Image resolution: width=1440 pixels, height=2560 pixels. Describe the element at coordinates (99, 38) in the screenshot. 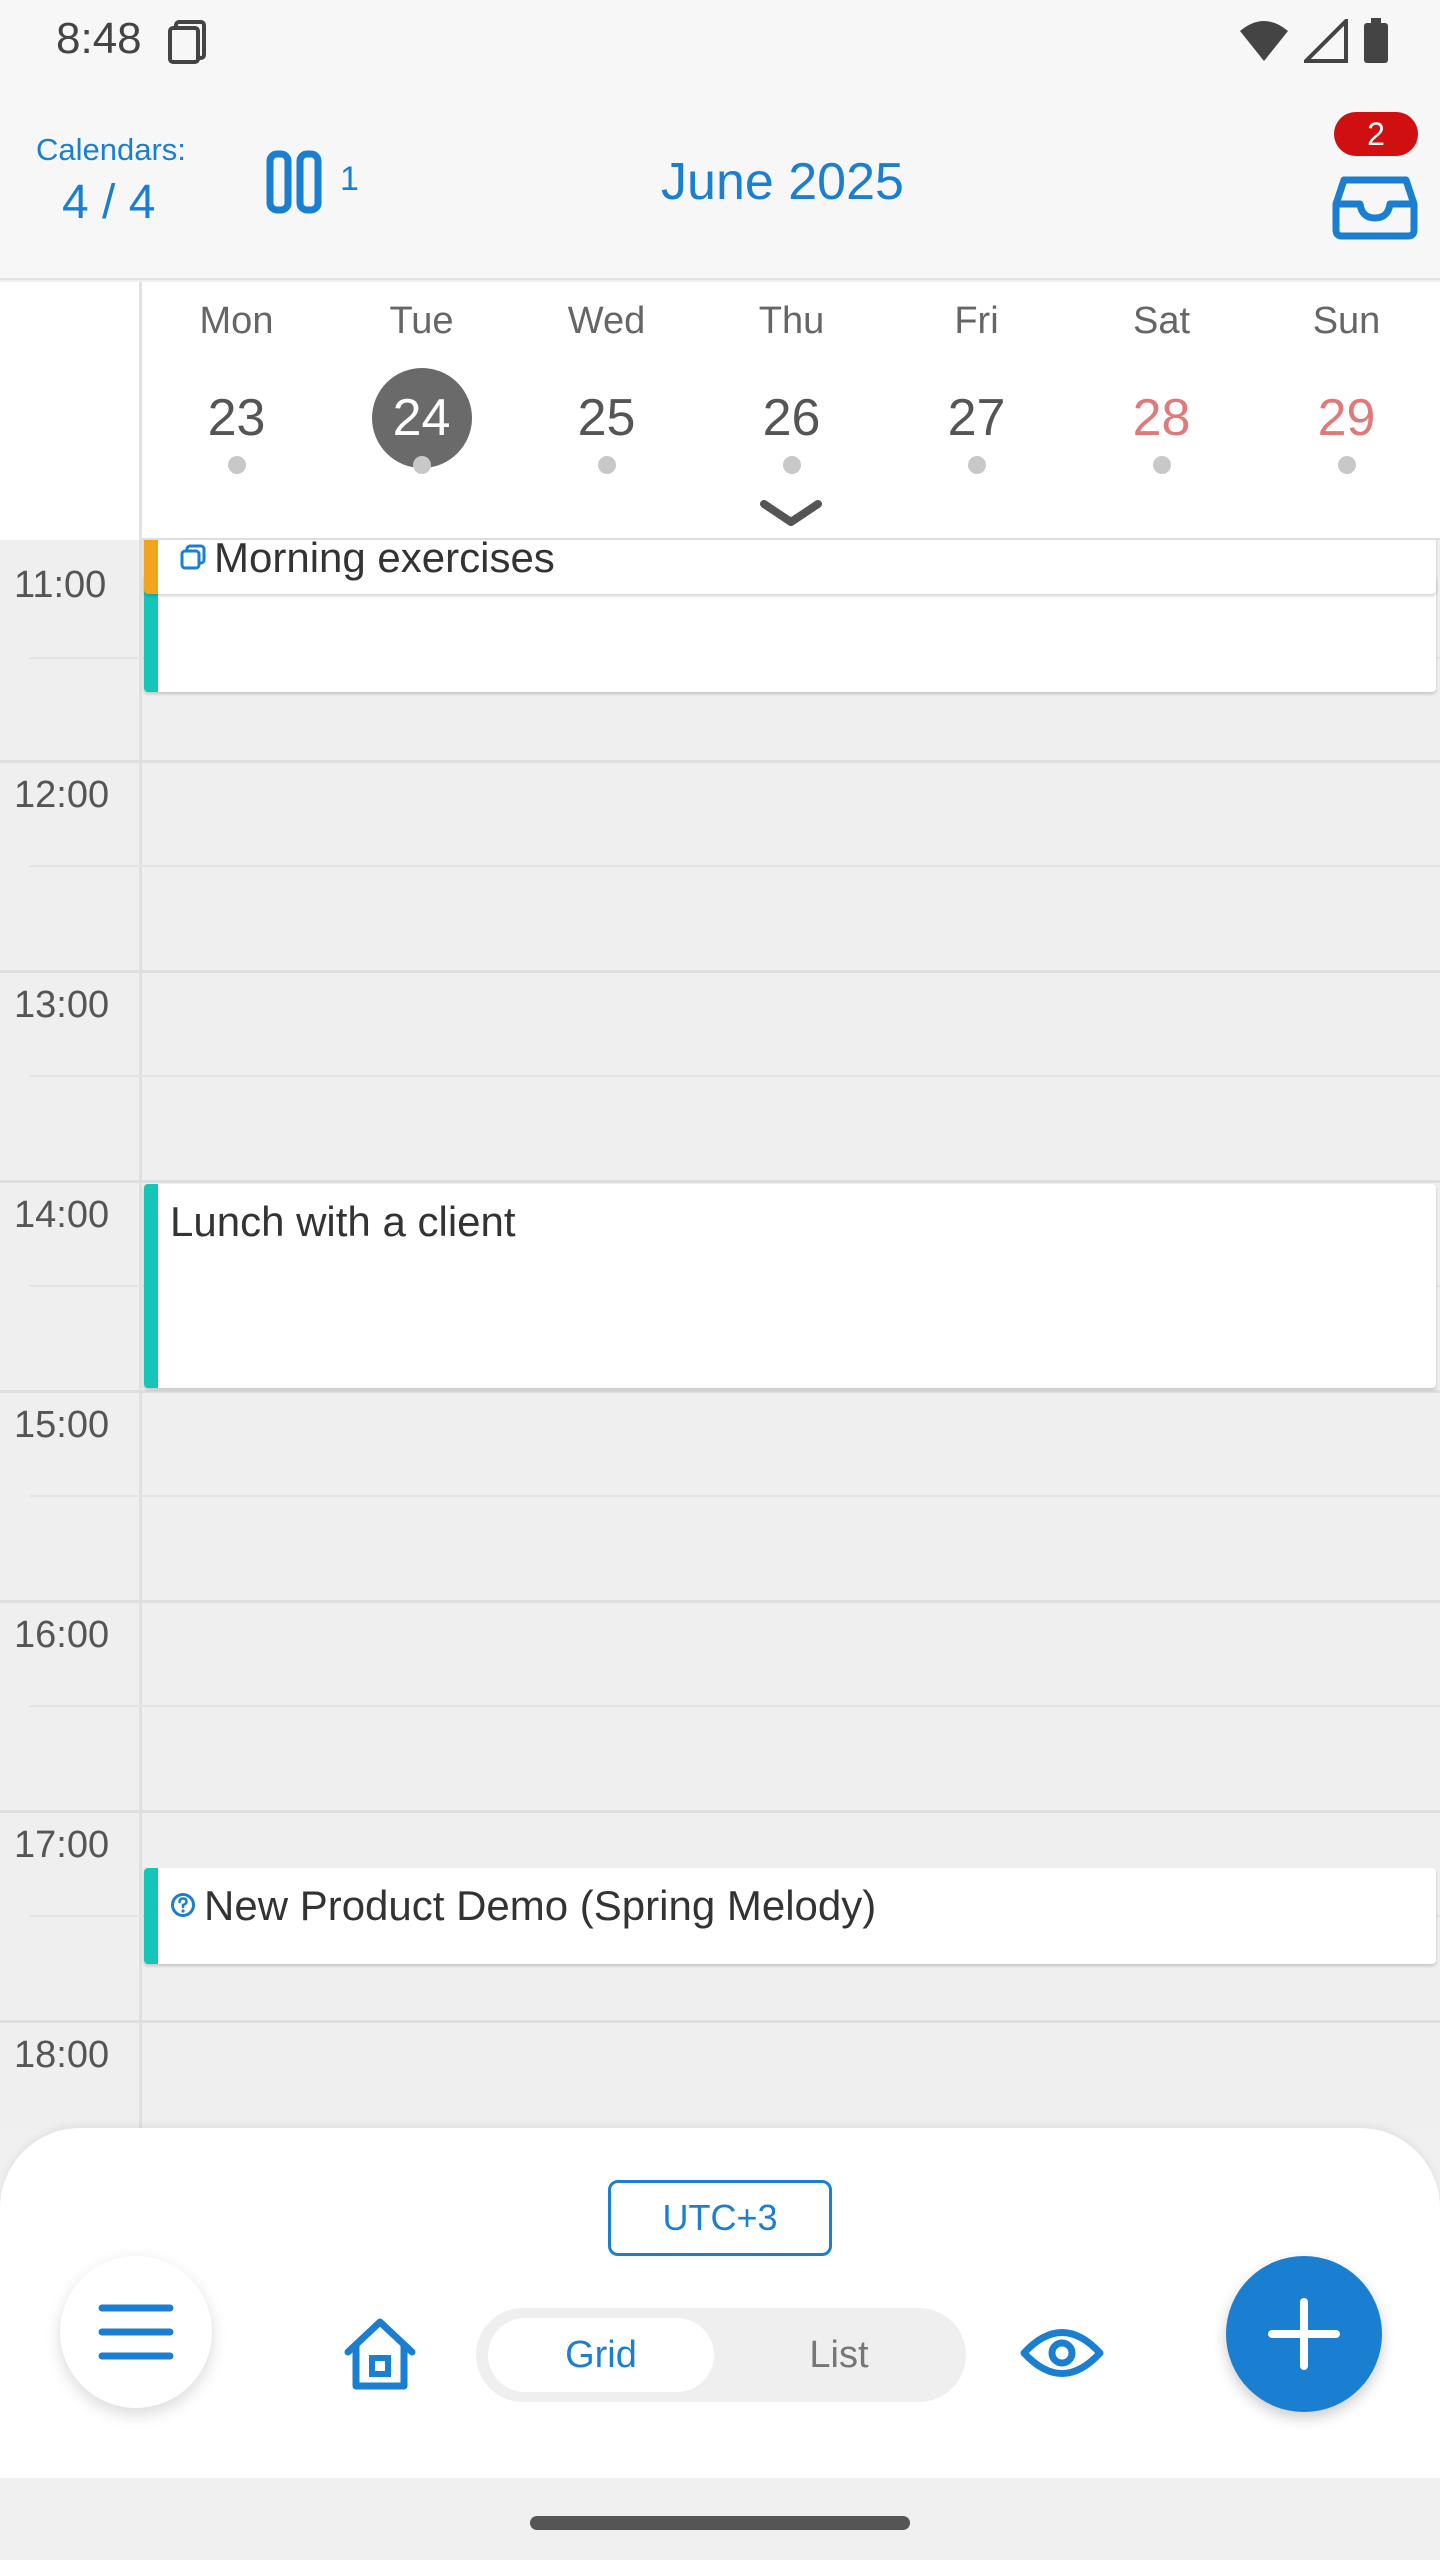

I see `status-time: 8:48` at that location.